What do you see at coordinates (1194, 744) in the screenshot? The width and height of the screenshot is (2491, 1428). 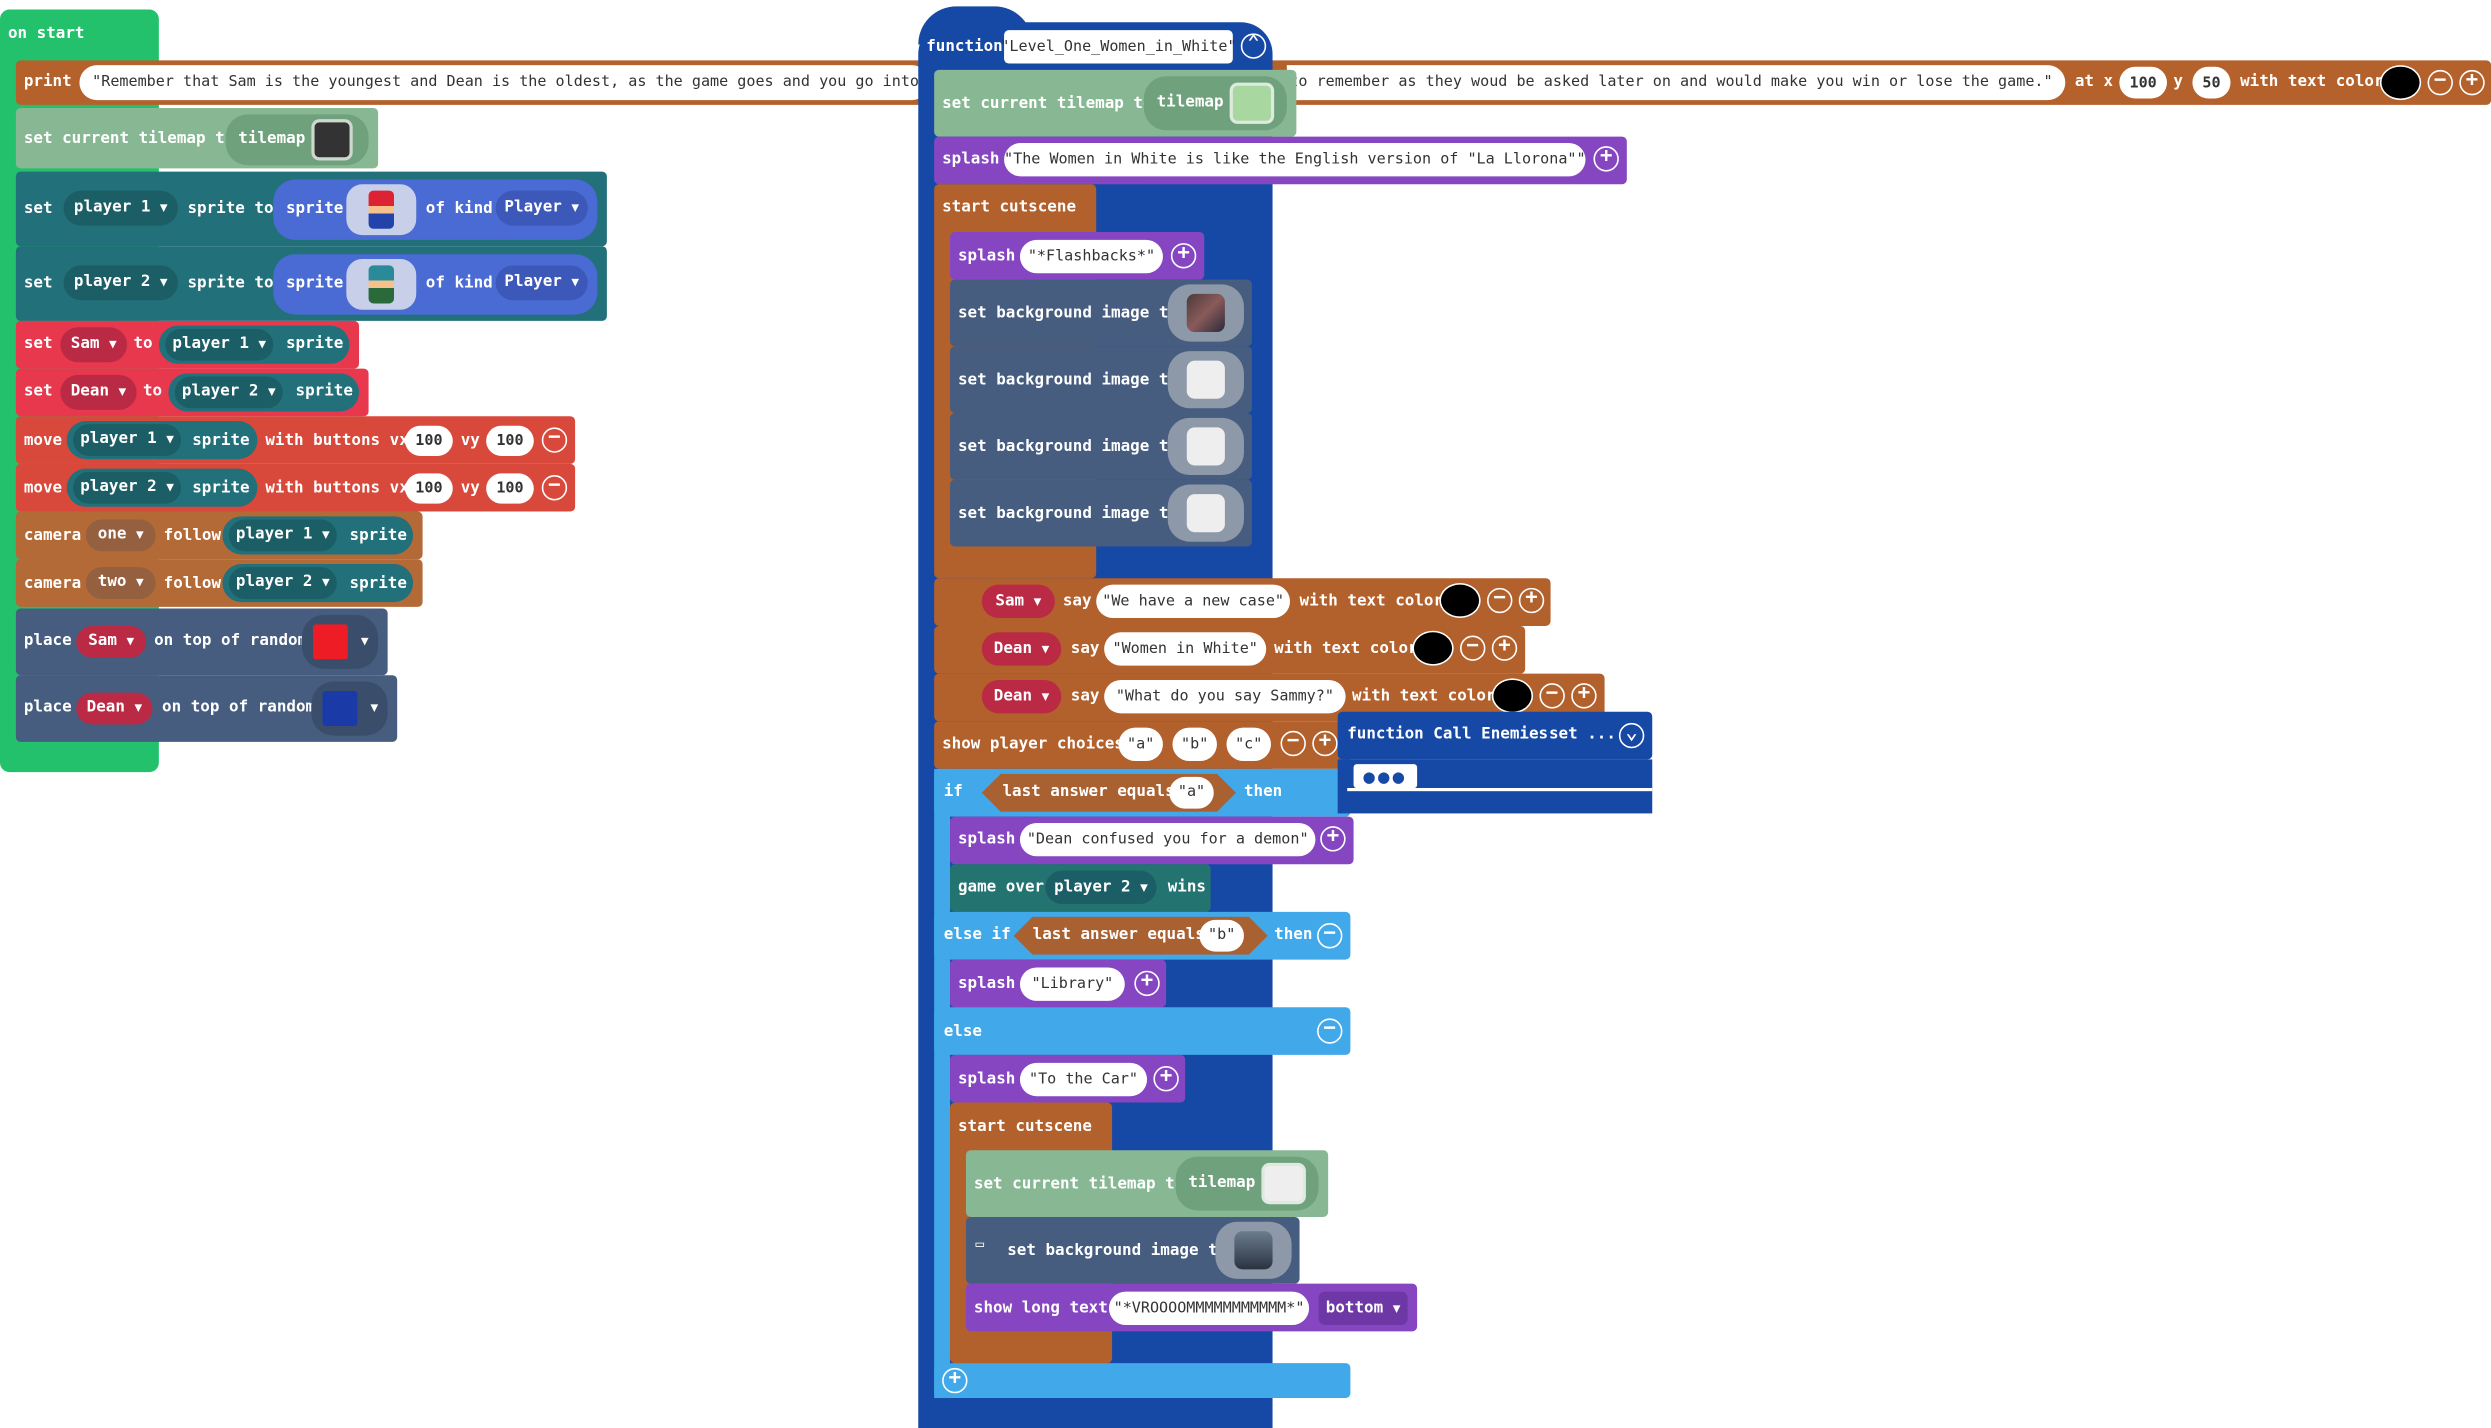 I see `choice-b-field: "b"` at bounding box center [1194, 744].